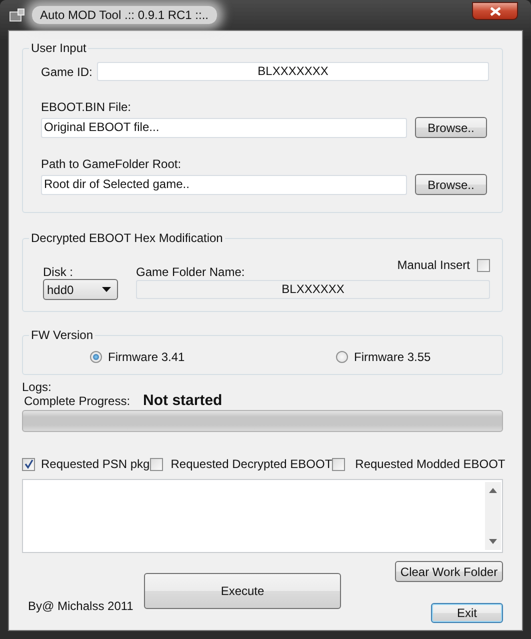 This screenshot has height=639, width=531. I want to click on logs-label: Logs:, so click(37, 387).